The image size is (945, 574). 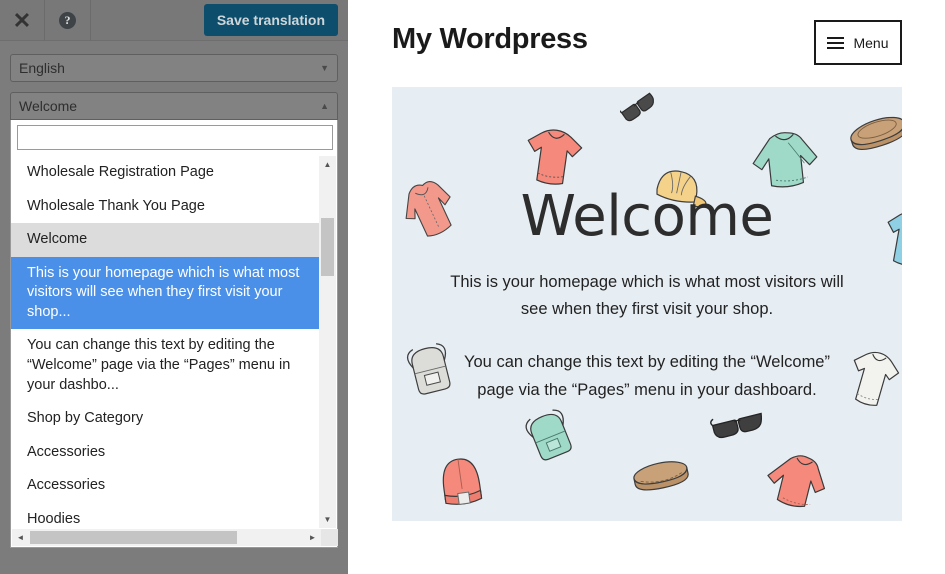 What do you see at coordinates (133, 537) in the screenshot?
I see `horizontal-scrollbar-thumb` at bounding box center [133, 537].